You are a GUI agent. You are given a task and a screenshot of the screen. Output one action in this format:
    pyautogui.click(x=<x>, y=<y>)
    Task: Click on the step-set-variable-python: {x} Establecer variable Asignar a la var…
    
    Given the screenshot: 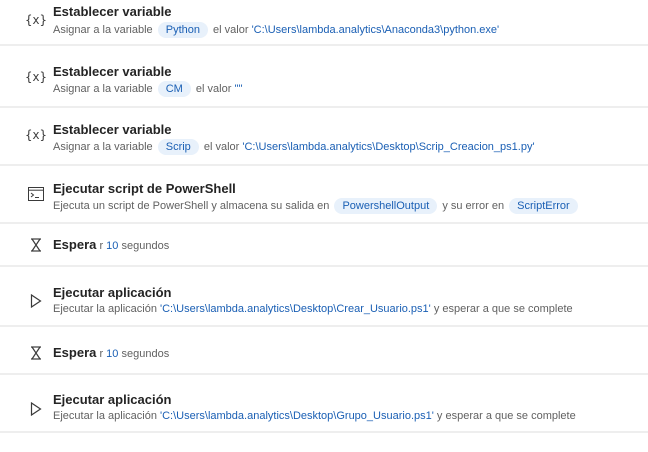 What is the action you would take?
    pyautogui.click(x=324, y=23)
    